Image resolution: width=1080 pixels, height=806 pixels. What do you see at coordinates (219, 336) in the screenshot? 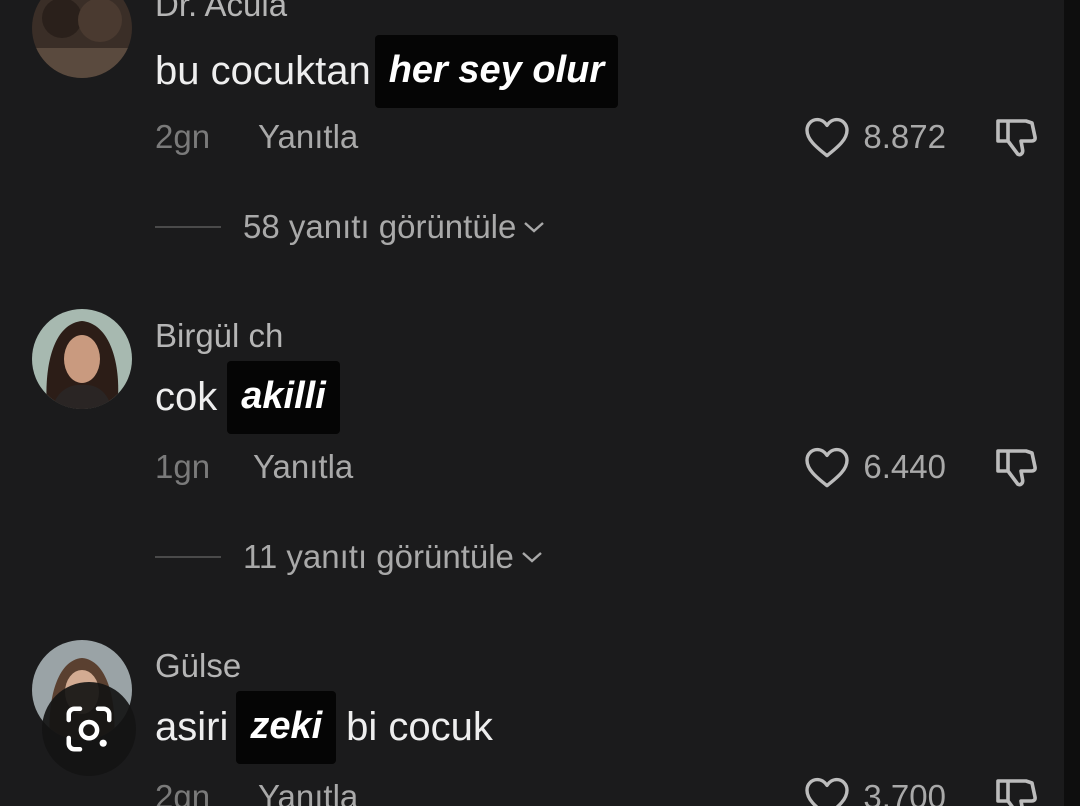
I see `comment-username: Birgül ch` at bounding box center [219, 336].